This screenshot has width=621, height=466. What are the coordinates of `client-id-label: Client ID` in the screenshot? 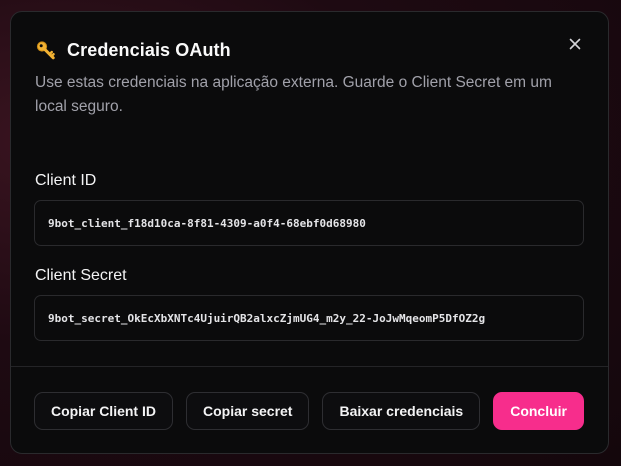 It's located at (66, 180).